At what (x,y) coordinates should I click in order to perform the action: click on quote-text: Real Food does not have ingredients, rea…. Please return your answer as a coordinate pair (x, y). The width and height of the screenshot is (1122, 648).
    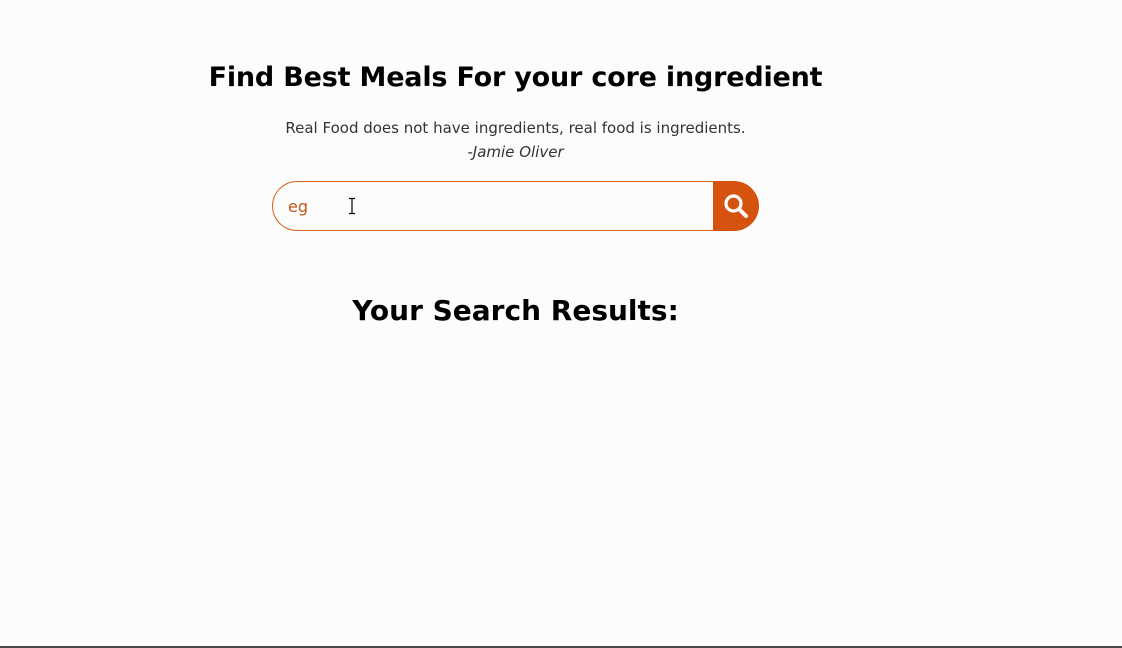
    Looking at the image, I should click on (515, 128).